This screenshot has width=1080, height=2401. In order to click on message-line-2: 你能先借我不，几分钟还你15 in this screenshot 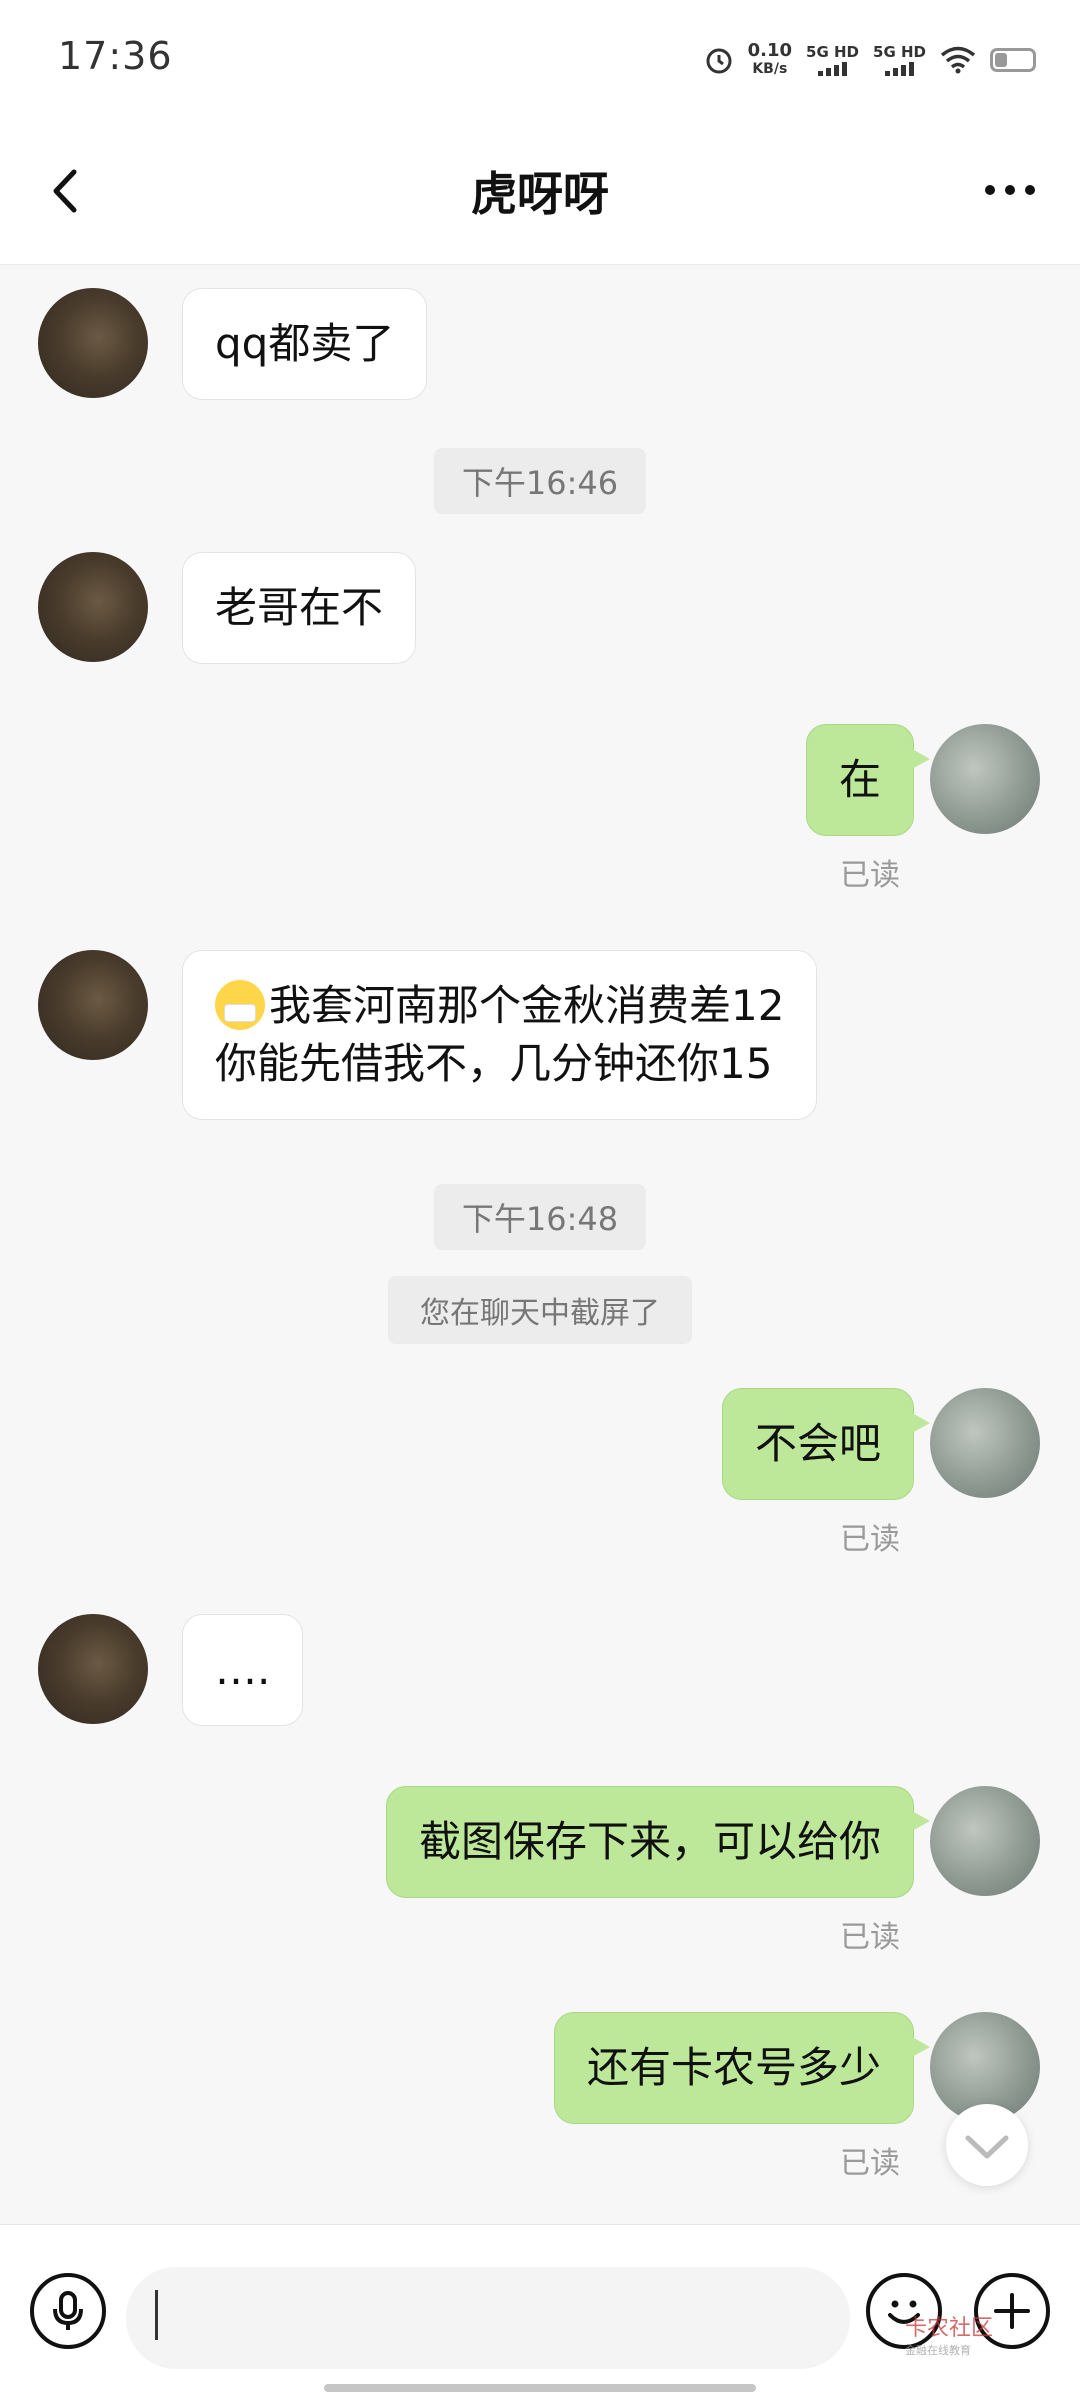, I will do `click(494, 1063)`.